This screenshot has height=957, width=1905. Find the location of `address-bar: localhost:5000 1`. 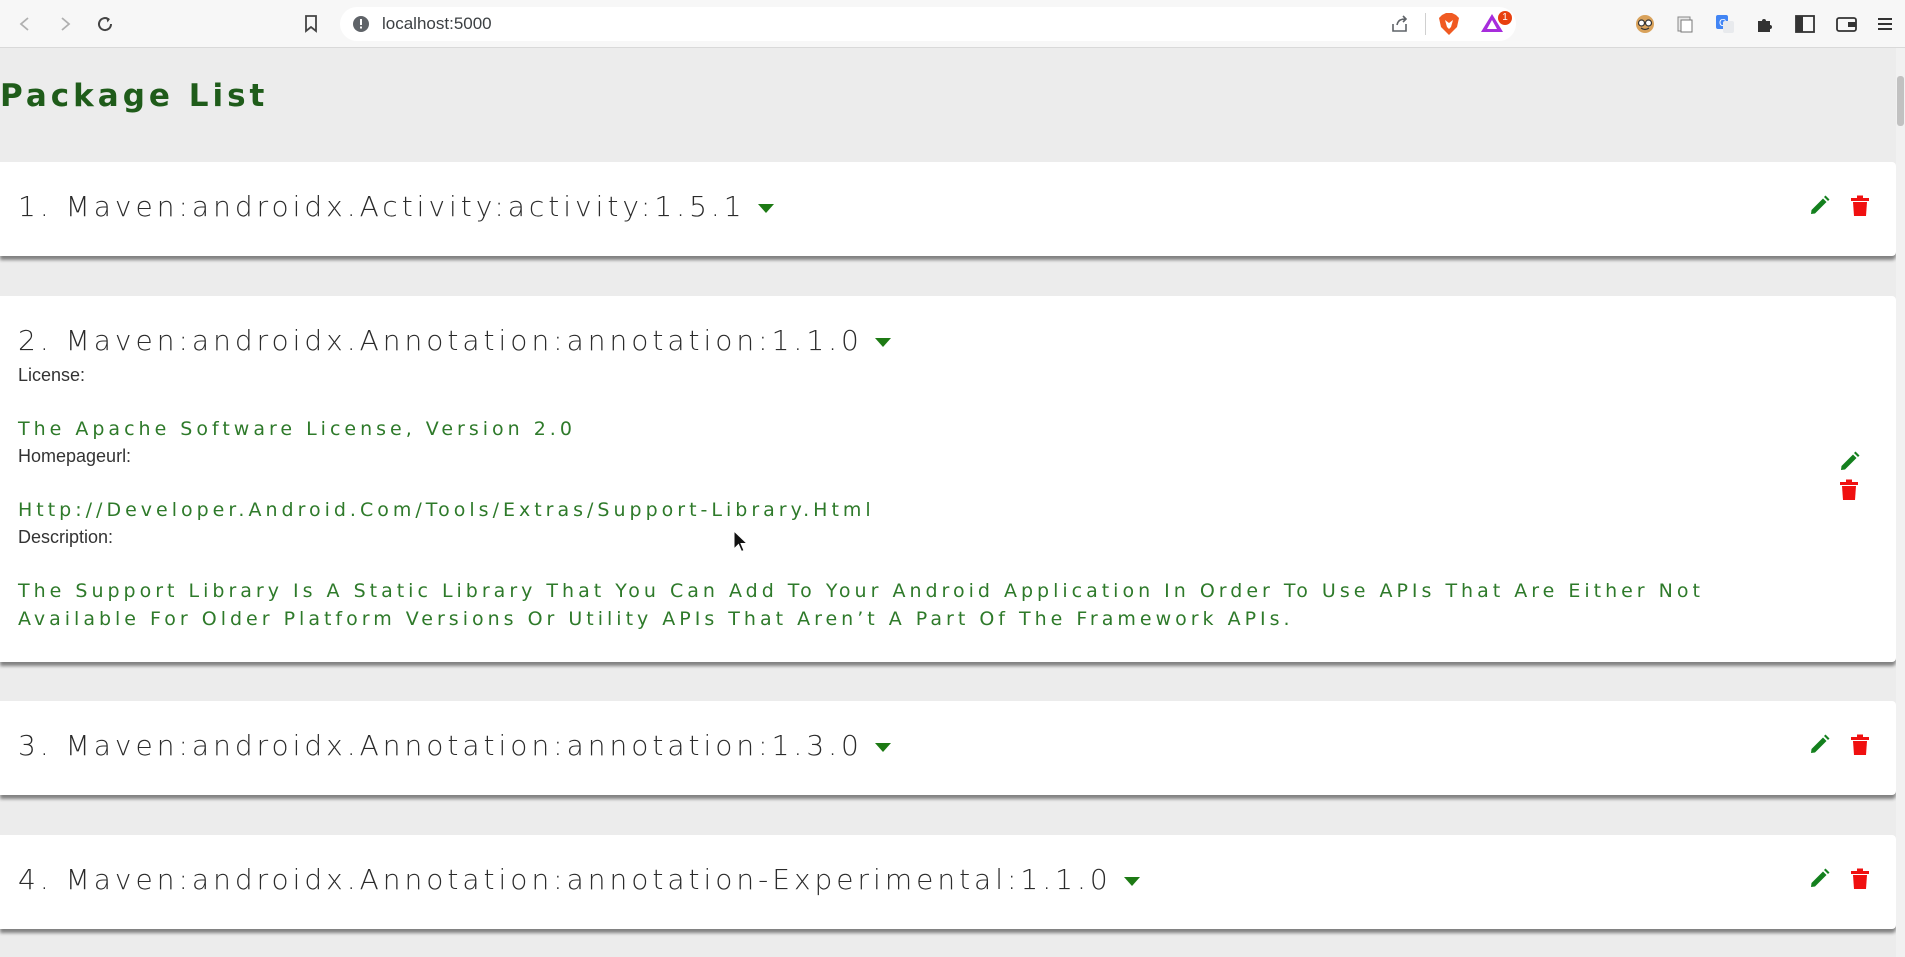

address-bar: localhost:5000 1 is located at coordinates (928, 24).